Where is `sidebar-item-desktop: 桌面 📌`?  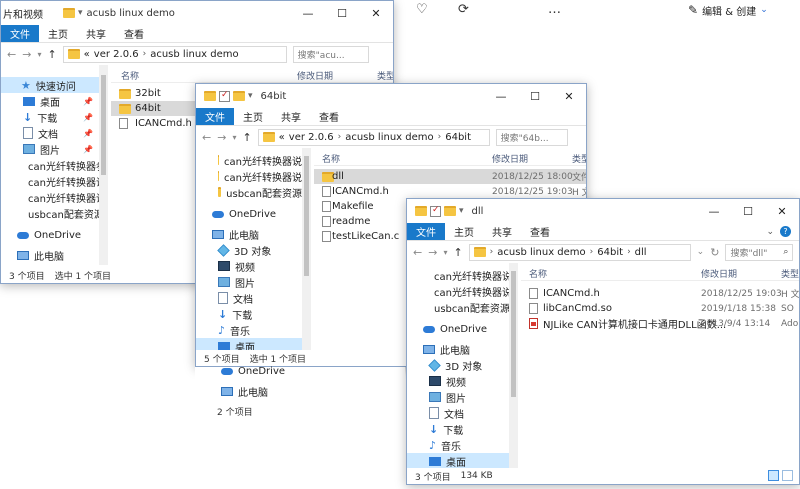 sidebar-item-desktop: 桌面 📌 is located at coordinates (50, 101).